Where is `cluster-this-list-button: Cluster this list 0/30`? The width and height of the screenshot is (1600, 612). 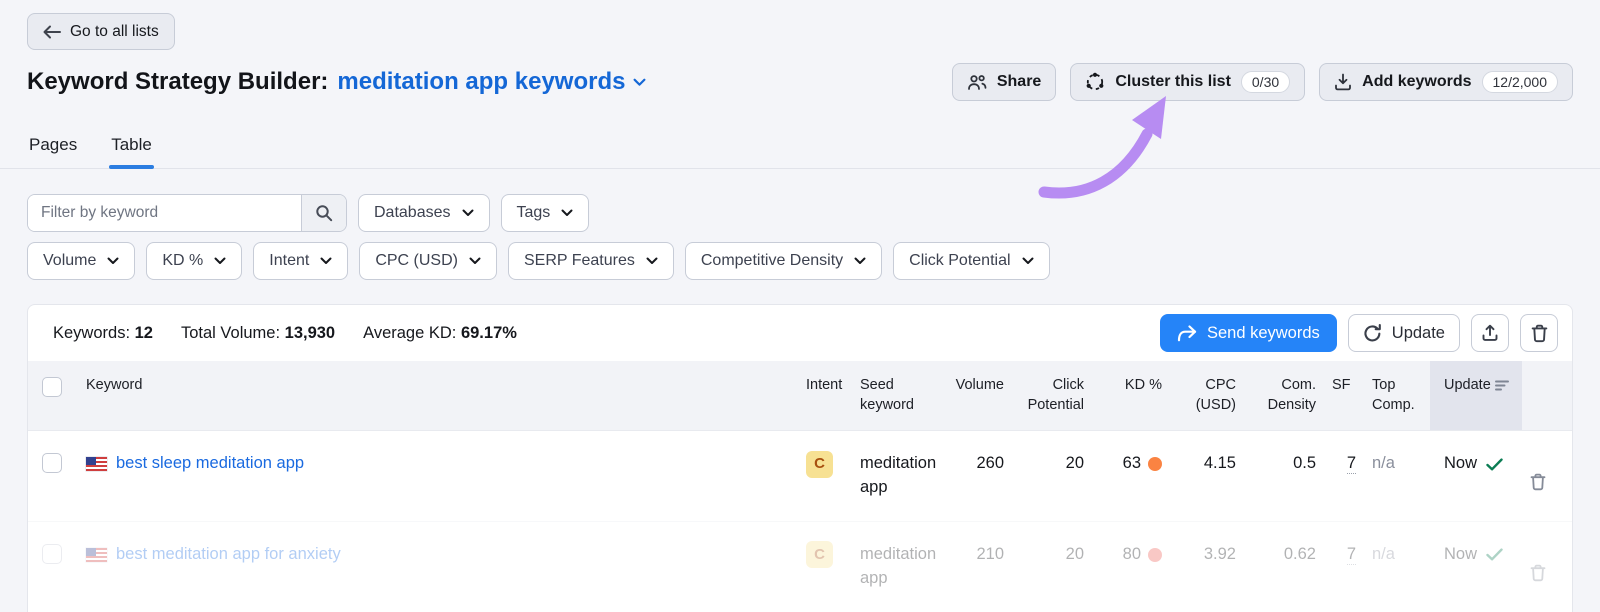
cluster-this-list-button: Cluster this list 0/30 is located at coordinates (1188, 82).